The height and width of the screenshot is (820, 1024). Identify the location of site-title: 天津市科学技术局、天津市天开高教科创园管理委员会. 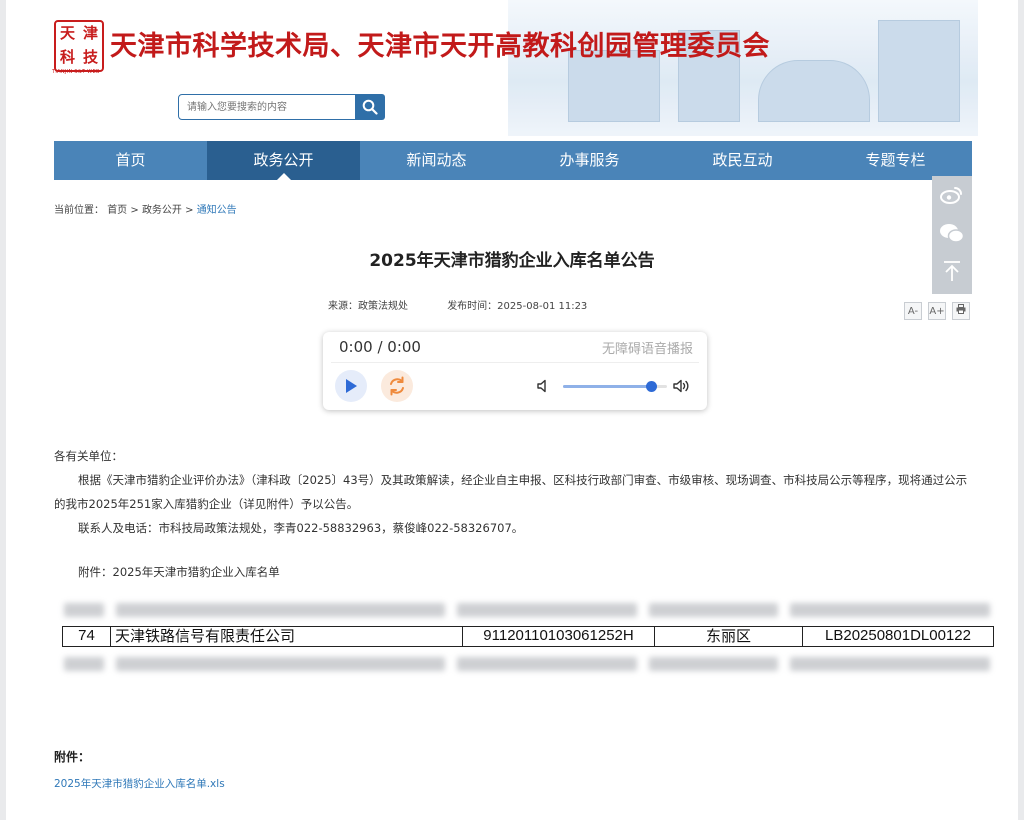
(440, 46).